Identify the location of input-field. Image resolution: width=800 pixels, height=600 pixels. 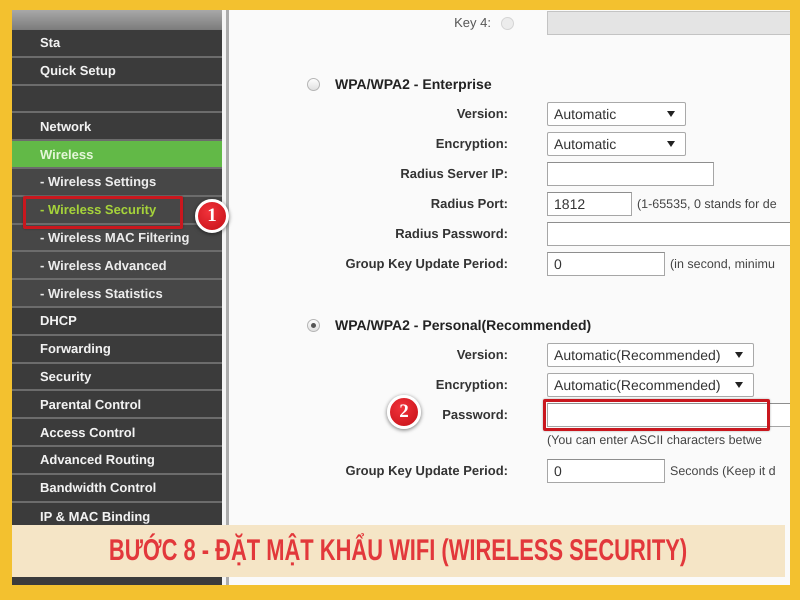
(630, 174).